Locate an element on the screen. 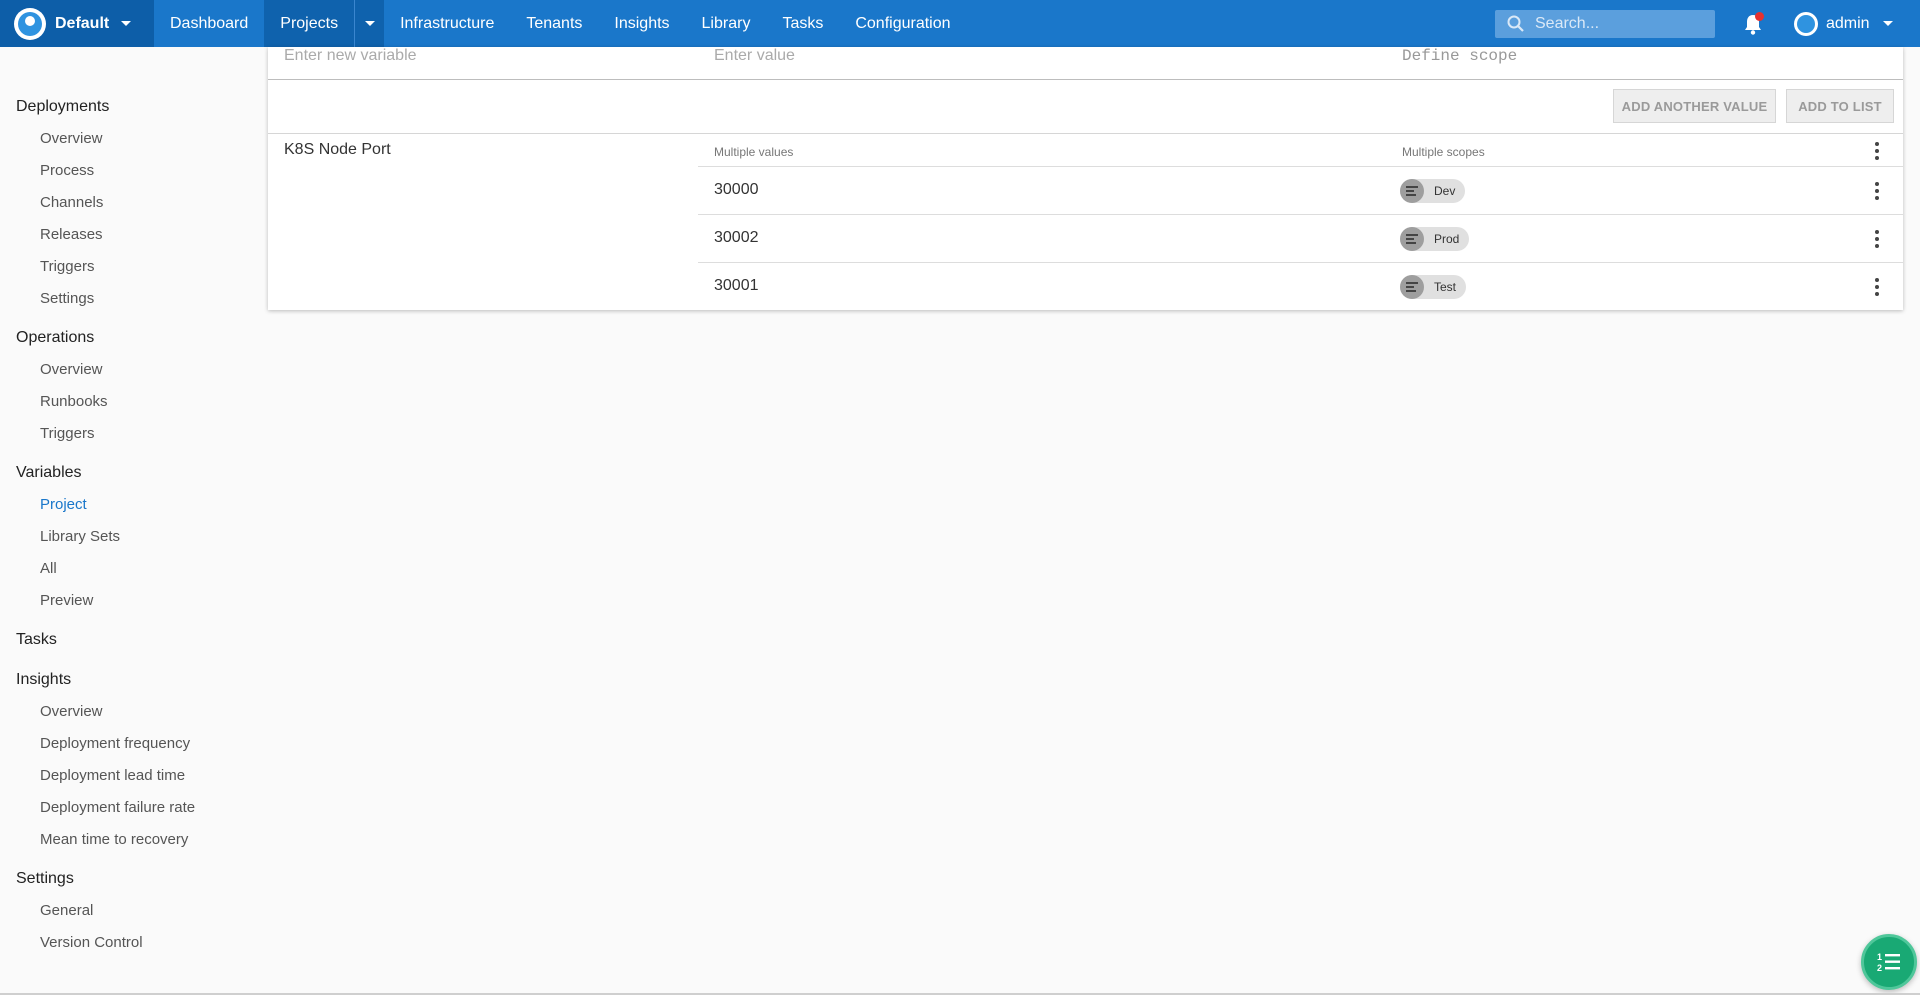 This screenshot has height=995, width=1920. sidebar-item-channels: Channels is located at coordinates (130, 202).